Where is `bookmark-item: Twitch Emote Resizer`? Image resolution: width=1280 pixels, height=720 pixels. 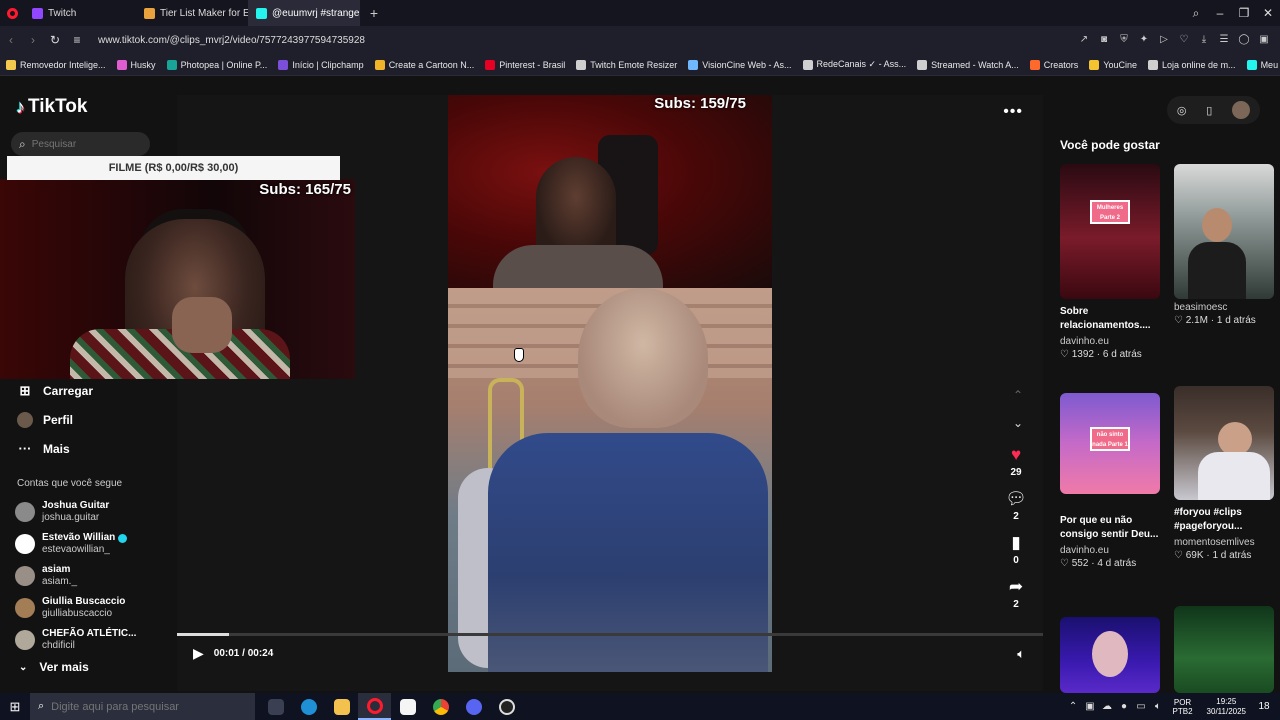
bookmark-item: Twitch Emote Resizer is located at coordinates (626, 64).